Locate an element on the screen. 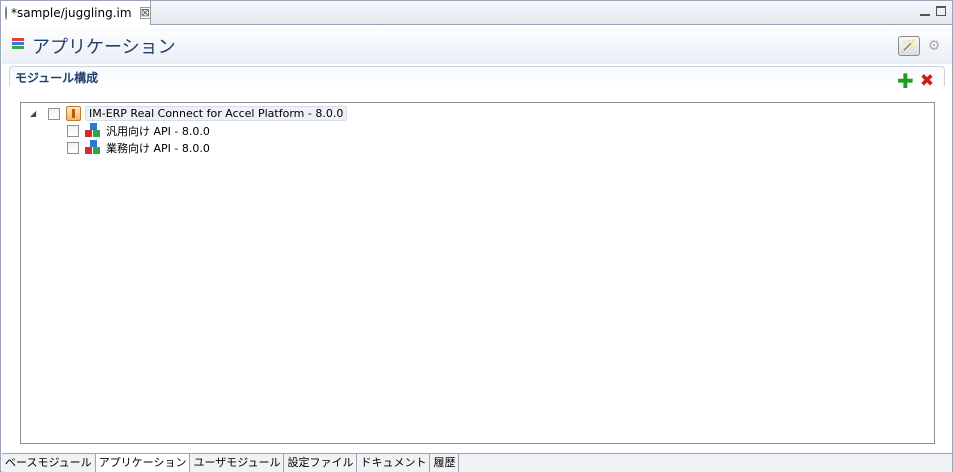  stacked-layers-icon is located at coordinates (18, 45).